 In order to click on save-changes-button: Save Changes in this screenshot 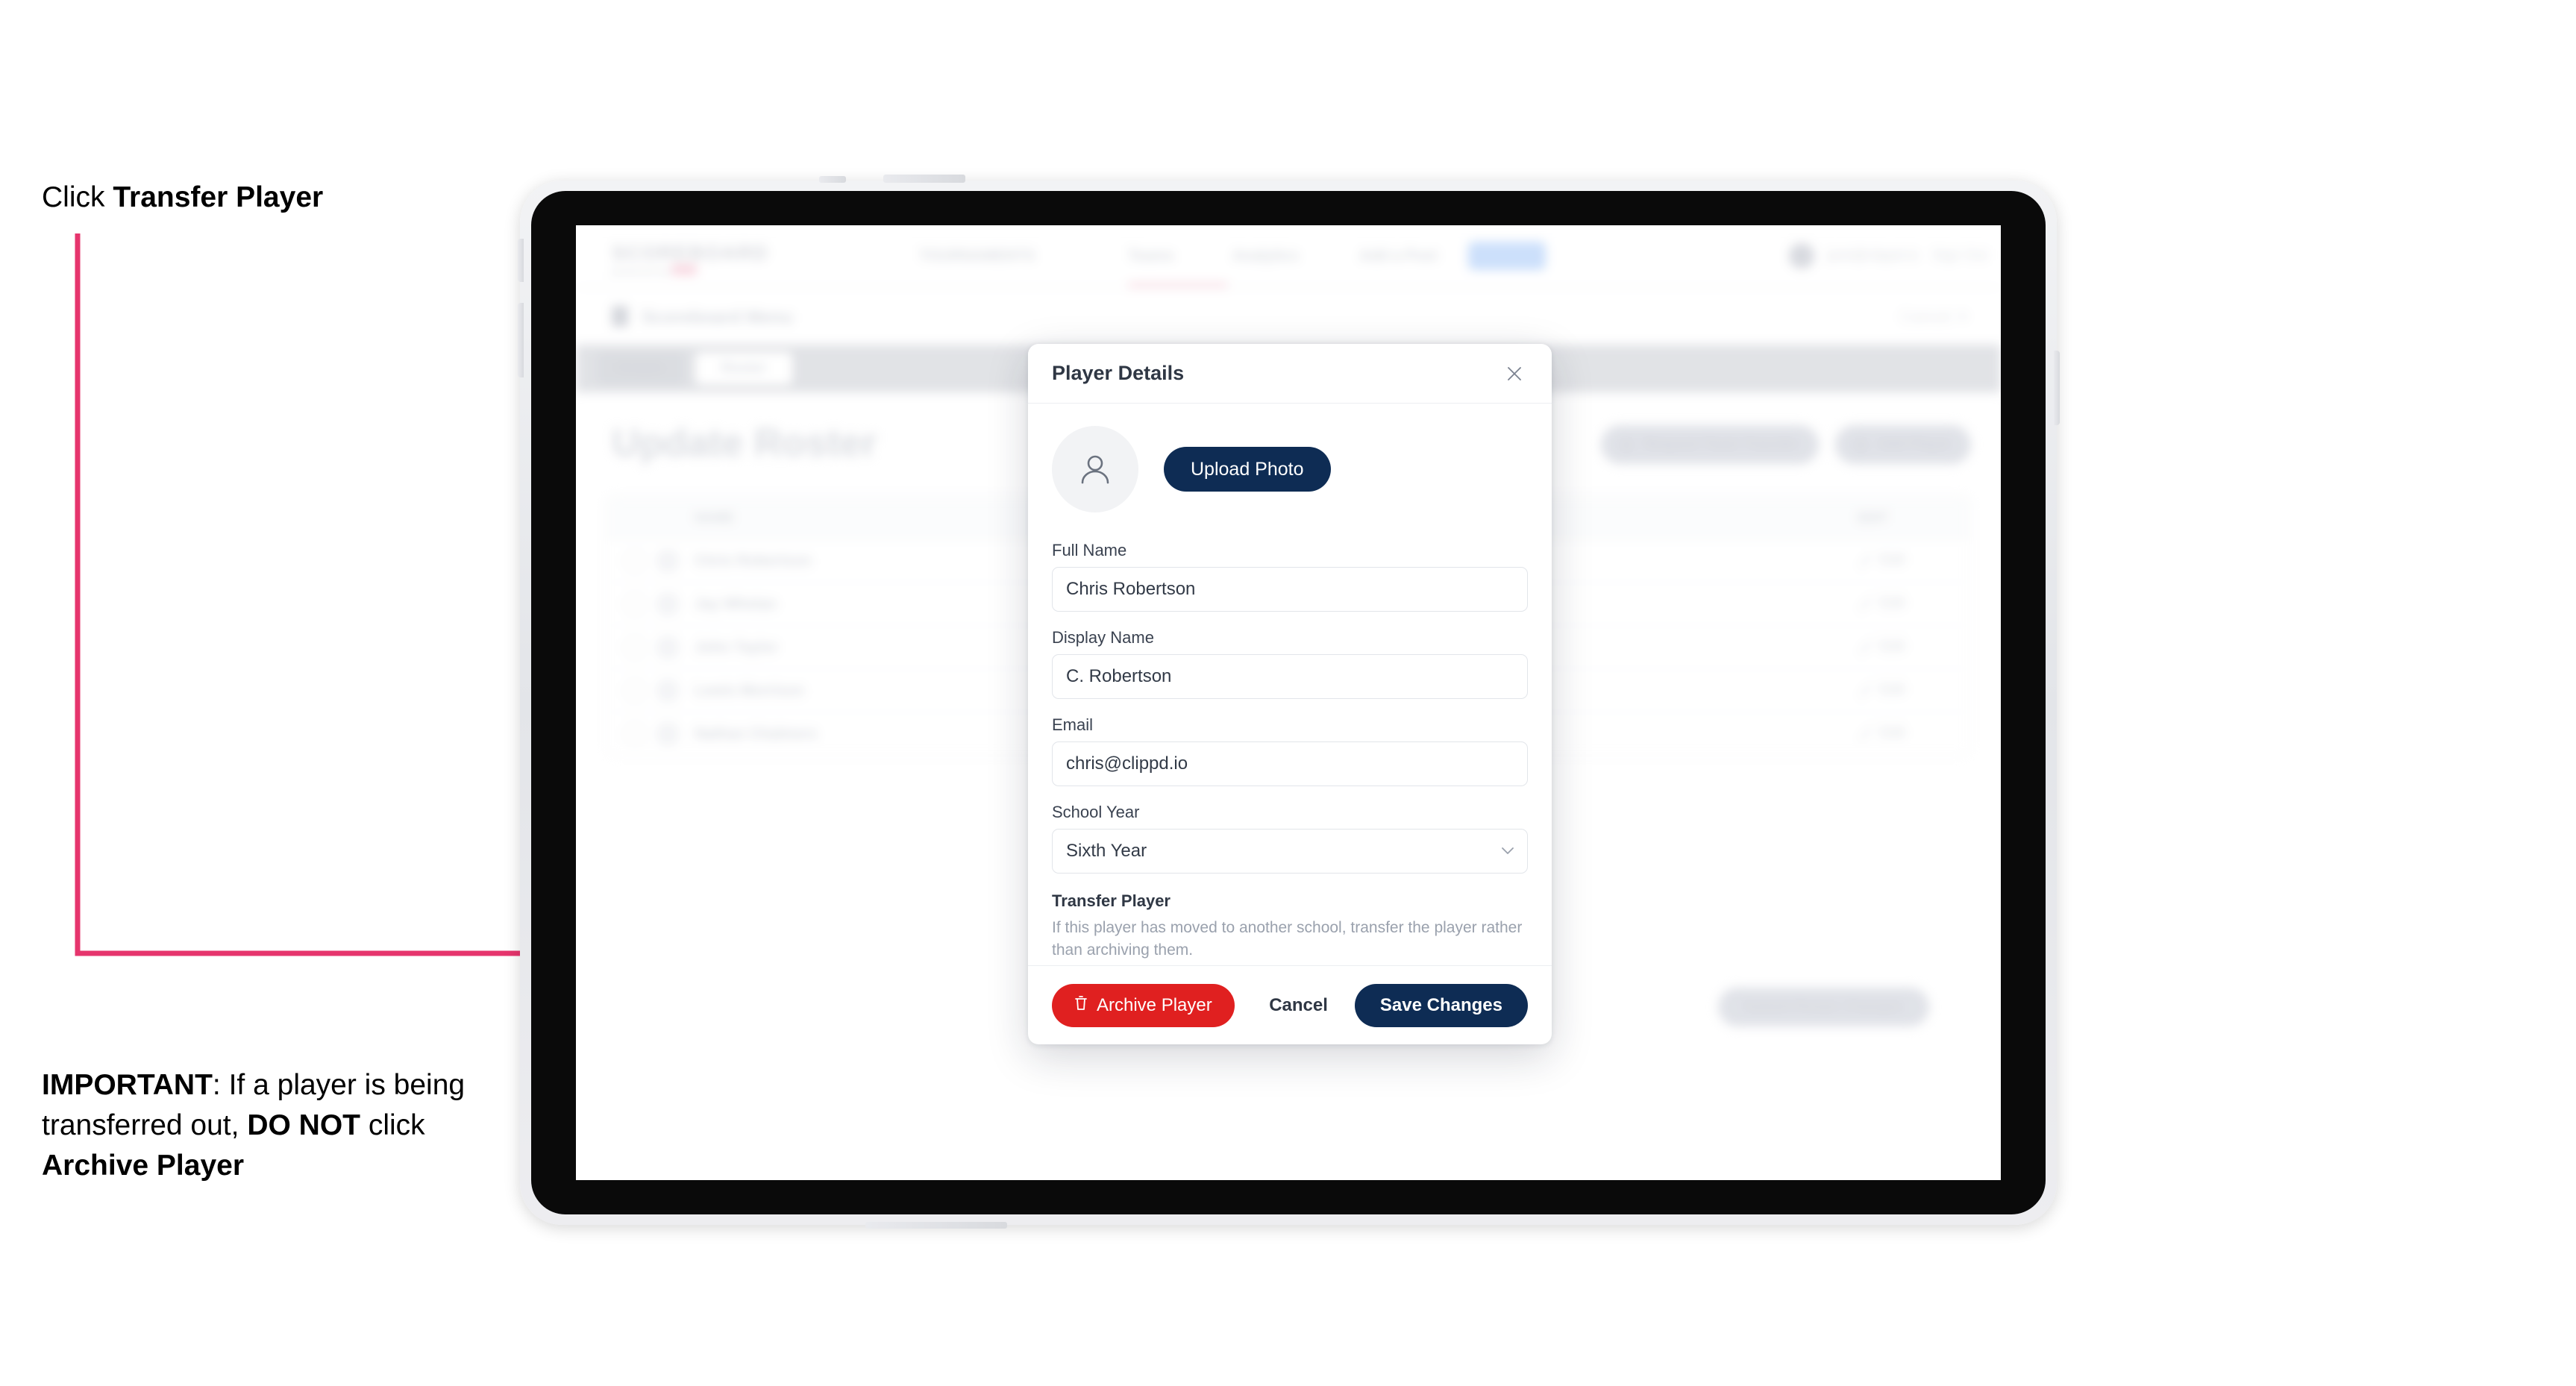, I will do `click(1441, 1005)`.